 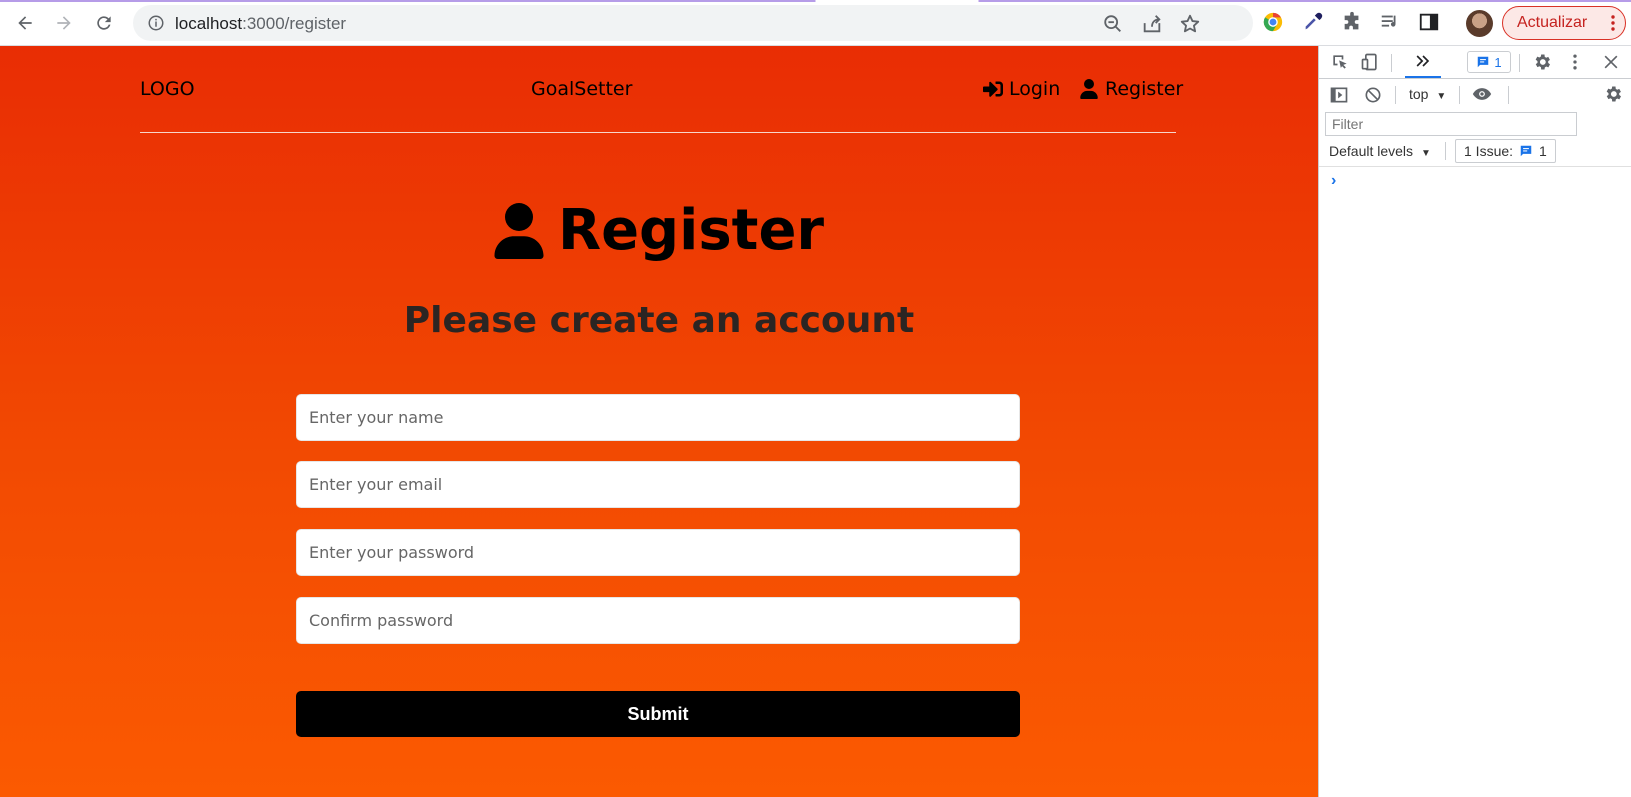 I want to click on page-title: Register, so click(x=691, y=230).